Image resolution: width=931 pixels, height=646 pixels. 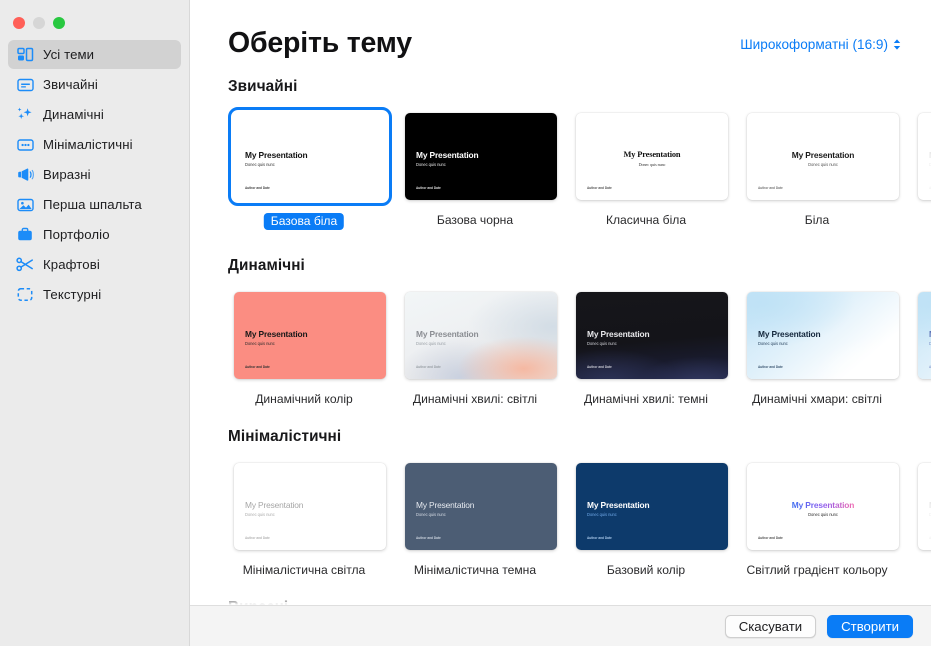 I want to click on sidebar-item-1: Звичайні, so click(x=94, y=84).